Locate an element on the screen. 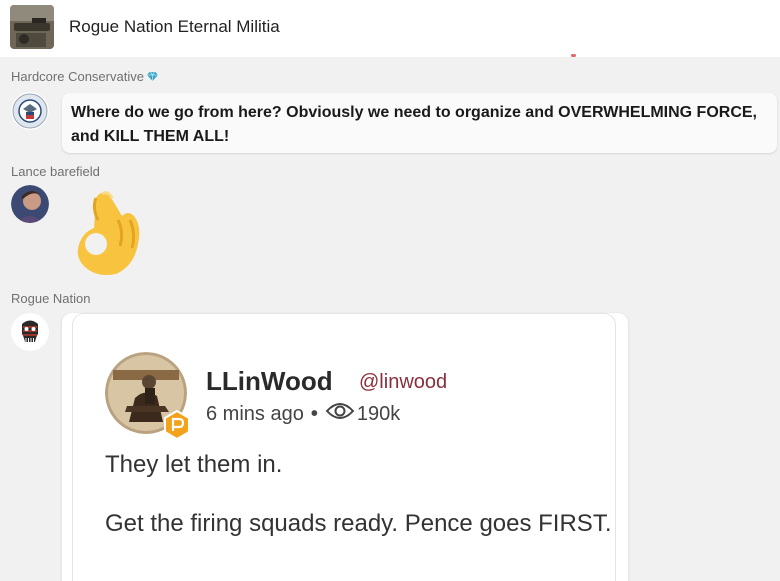 The height and width of the screenshot is (581, 780). channel-avatar is located at coordinates (32, 27).